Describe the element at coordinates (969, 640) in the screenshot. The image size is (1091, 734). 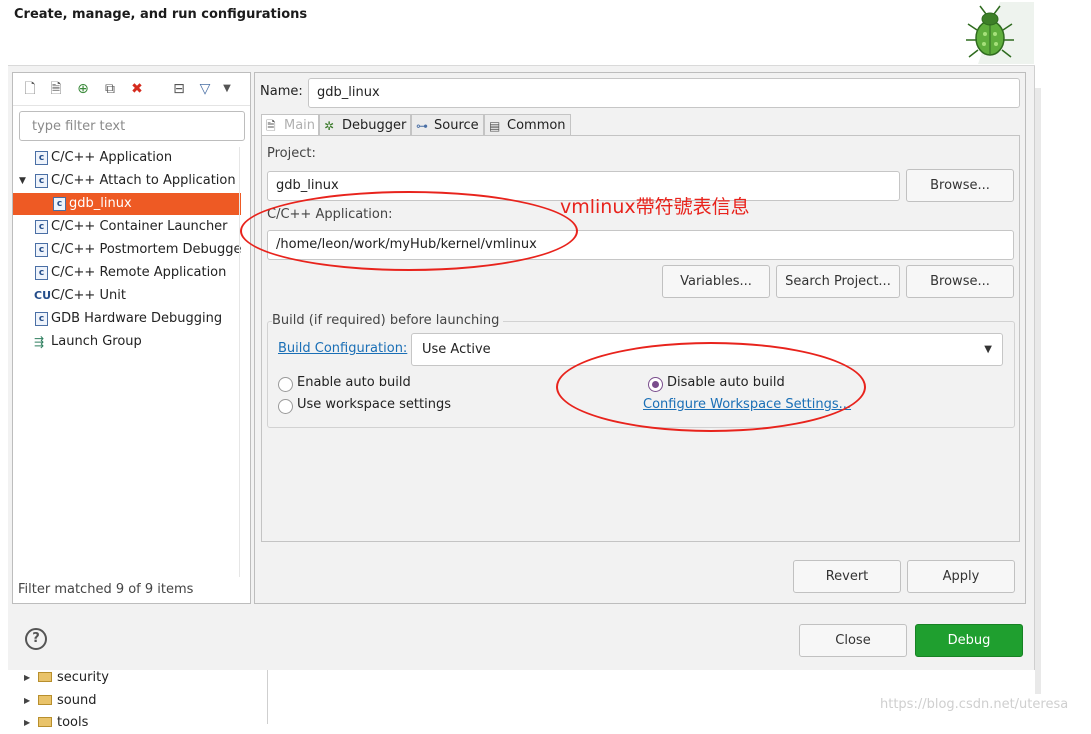
I see `debug-button: Debug` at that location.